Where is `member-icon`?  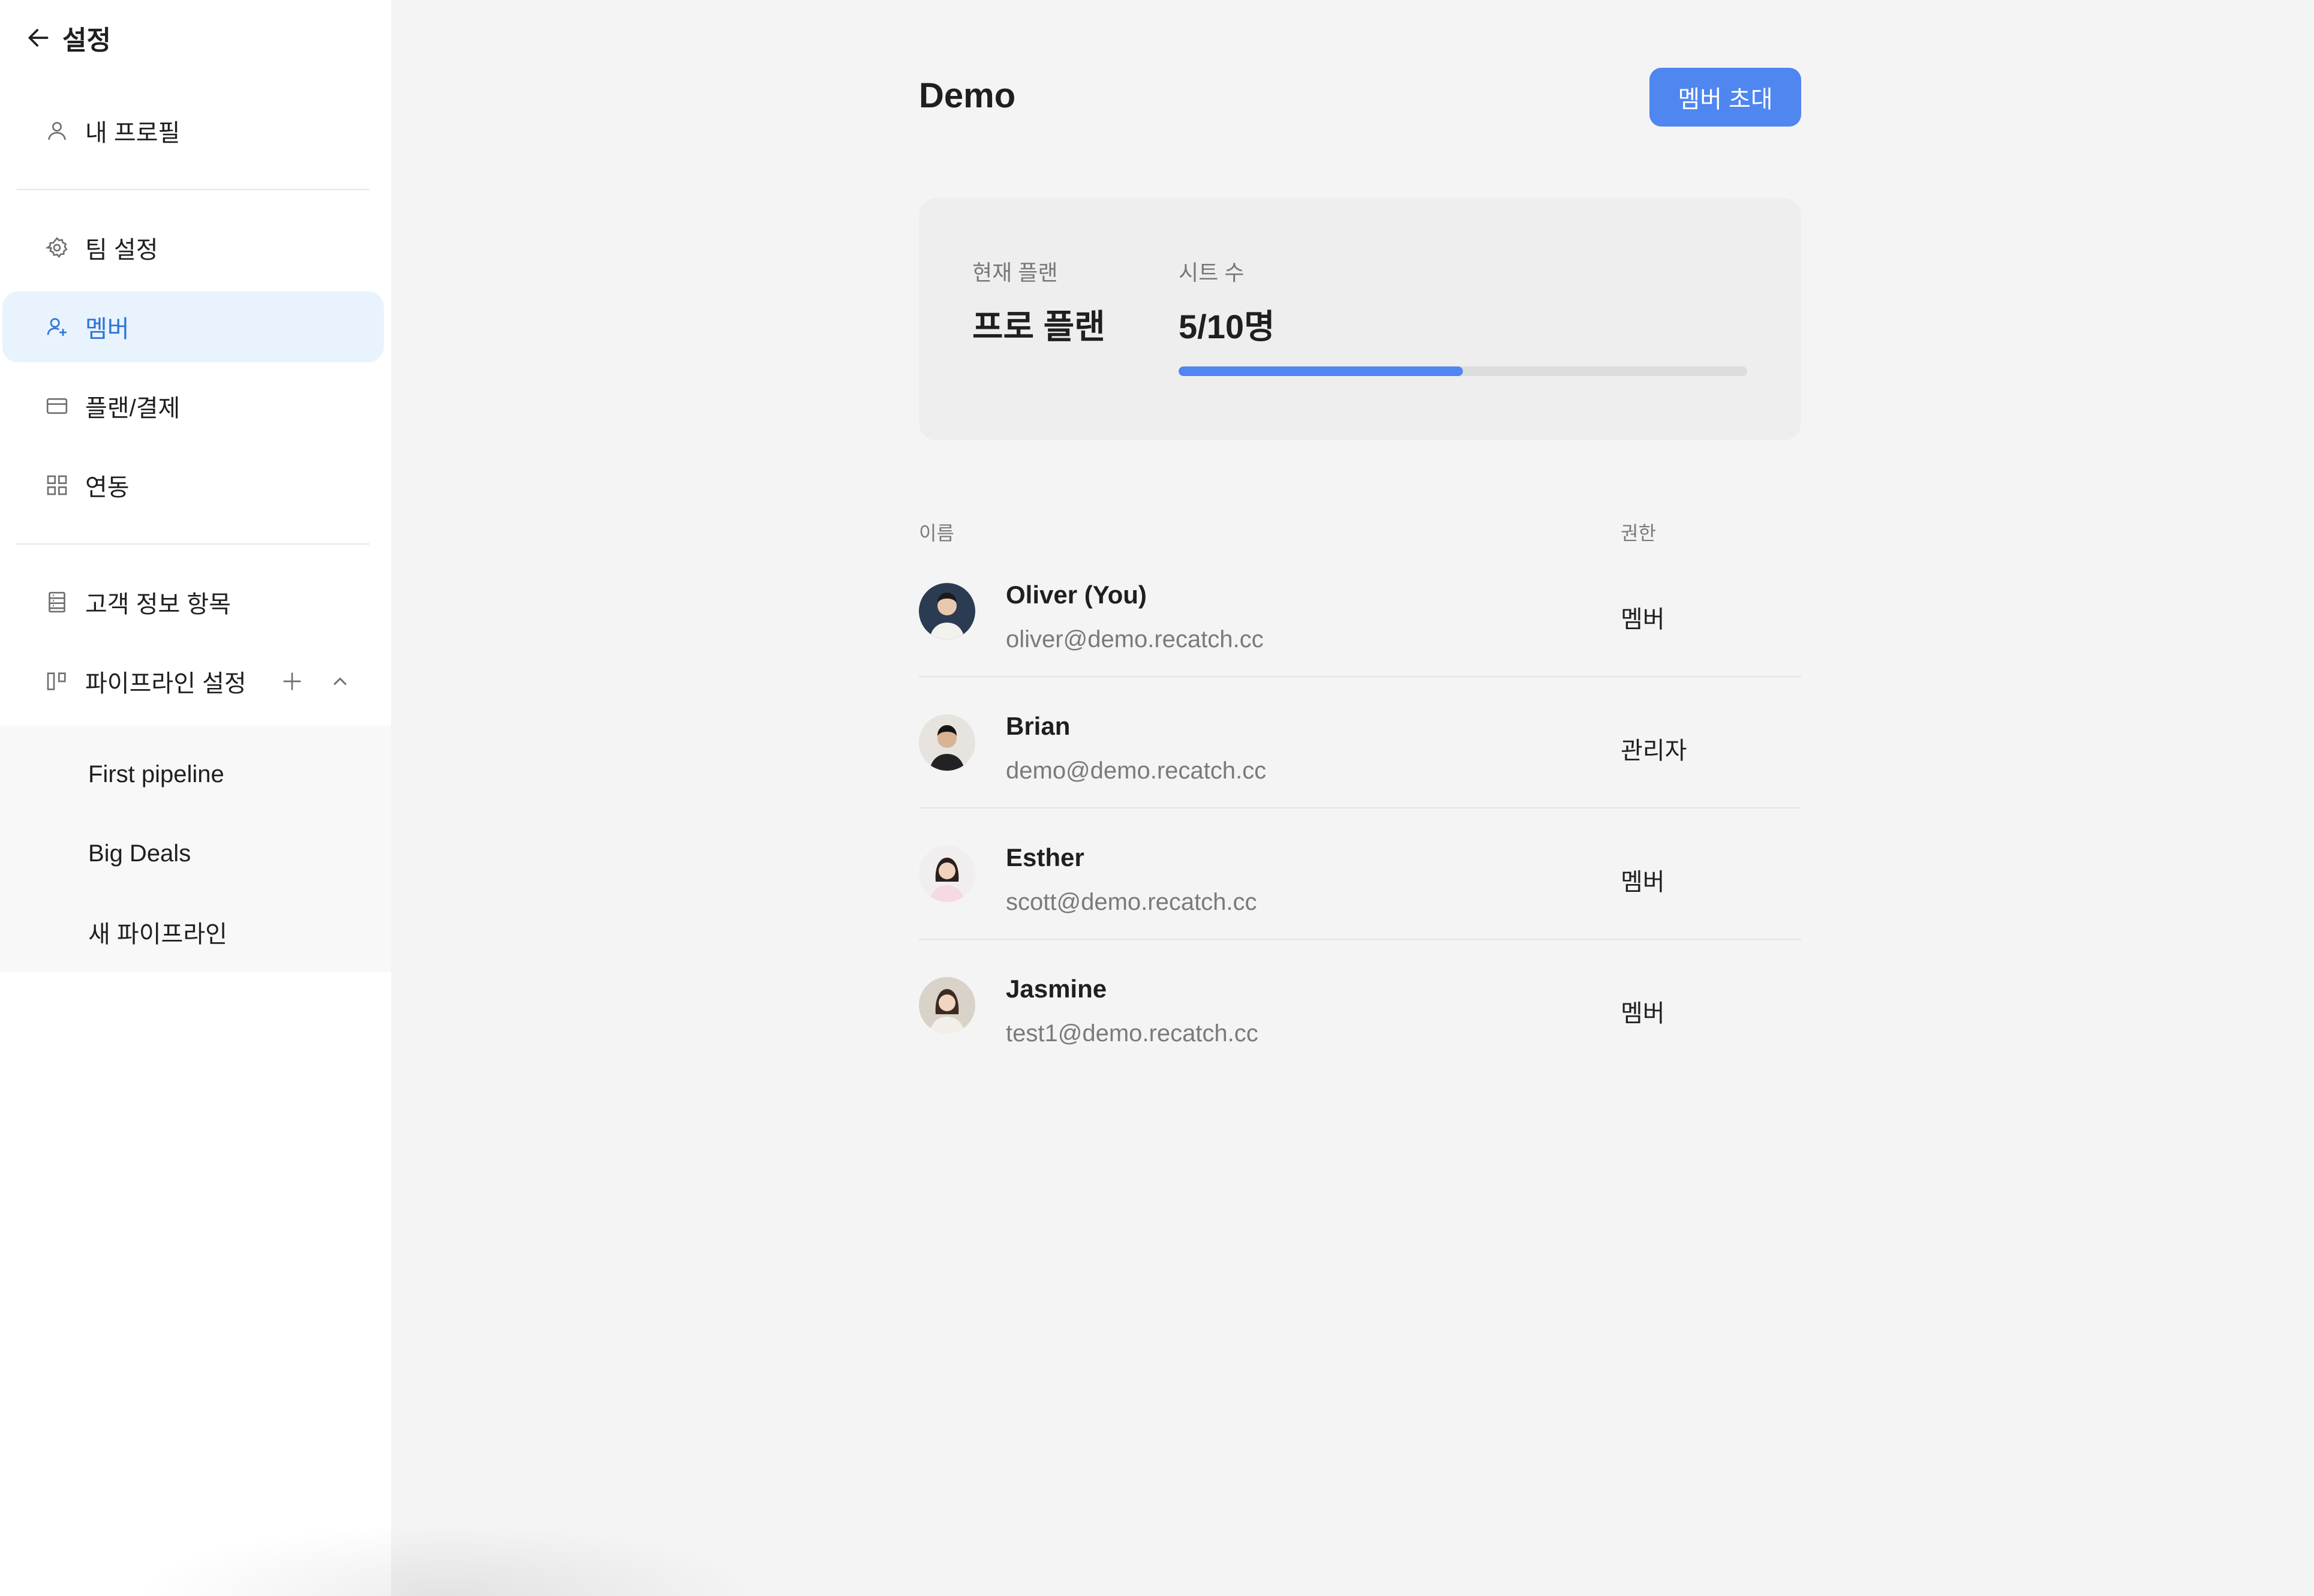 member-icon is located at coordinates (57, 327).